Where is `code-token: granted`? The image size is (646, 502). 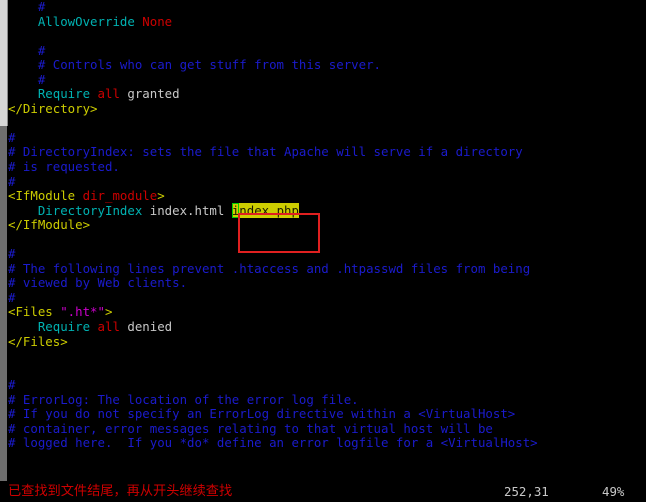 code-token: granted is located at coordinates (153, 94).